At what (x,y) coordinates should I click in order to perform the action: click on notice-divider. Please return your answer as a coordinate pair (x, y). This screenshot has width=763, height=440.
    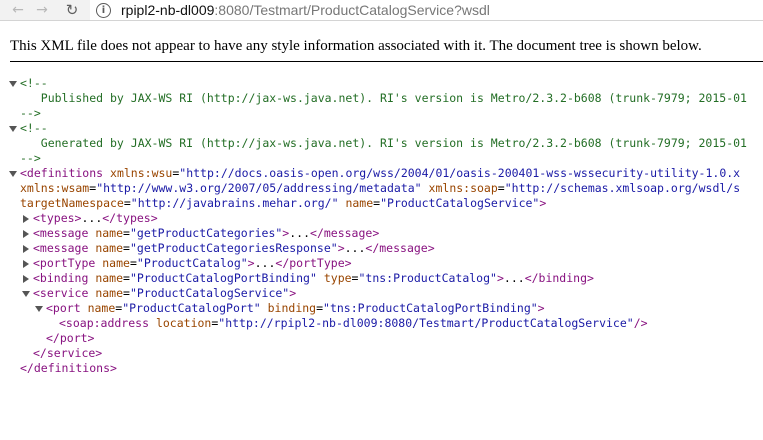
    Looking at the image, I should click on (386, 61).